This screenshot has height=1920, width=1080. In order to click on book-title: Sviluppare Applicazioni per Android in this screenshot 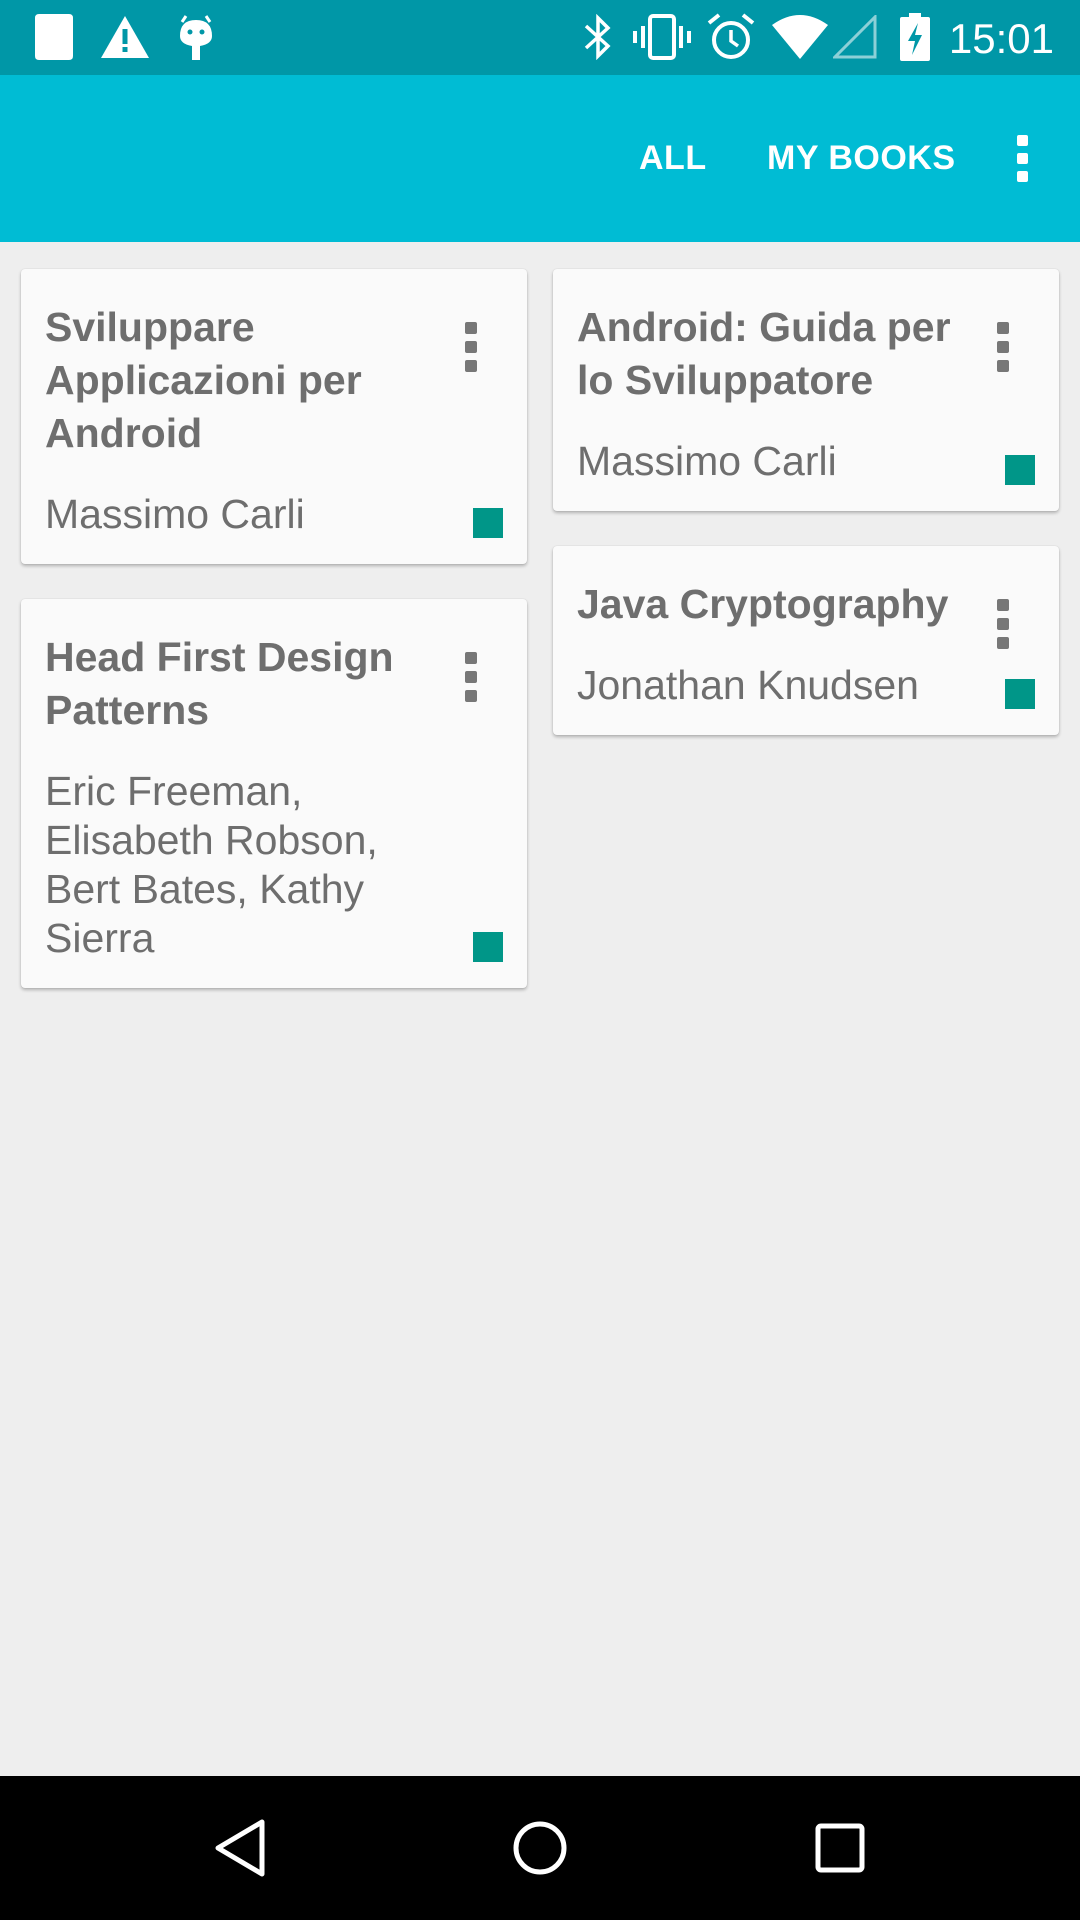, I will do `click(203, 380)`.